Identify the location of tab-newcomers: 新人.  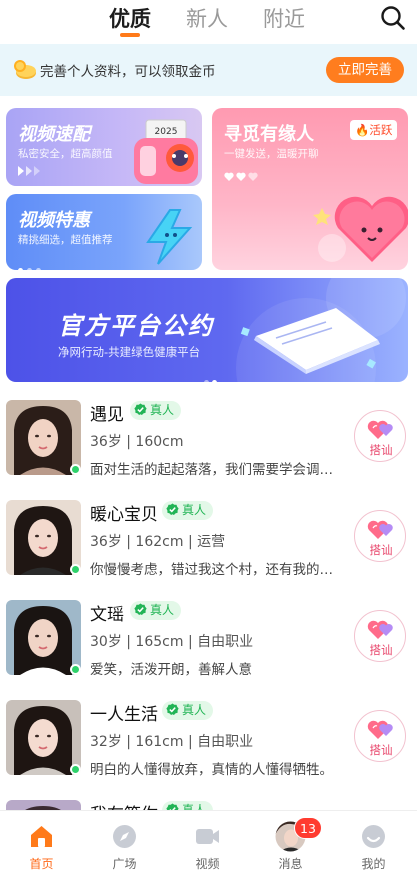
(207, 18).